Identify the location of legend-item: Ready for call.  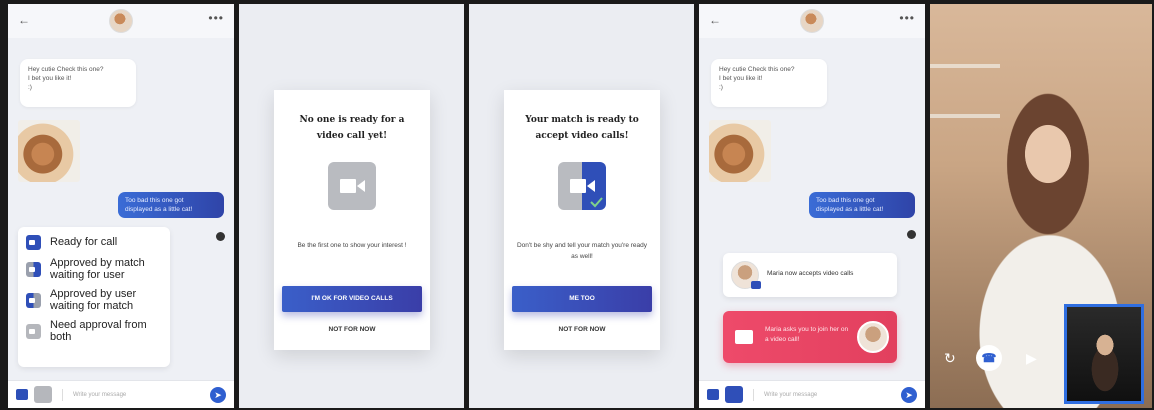
(94, 242).